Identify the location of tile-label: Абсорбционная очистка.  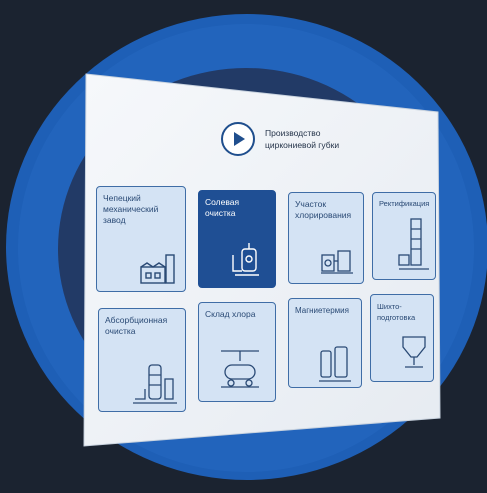
(136, 325).